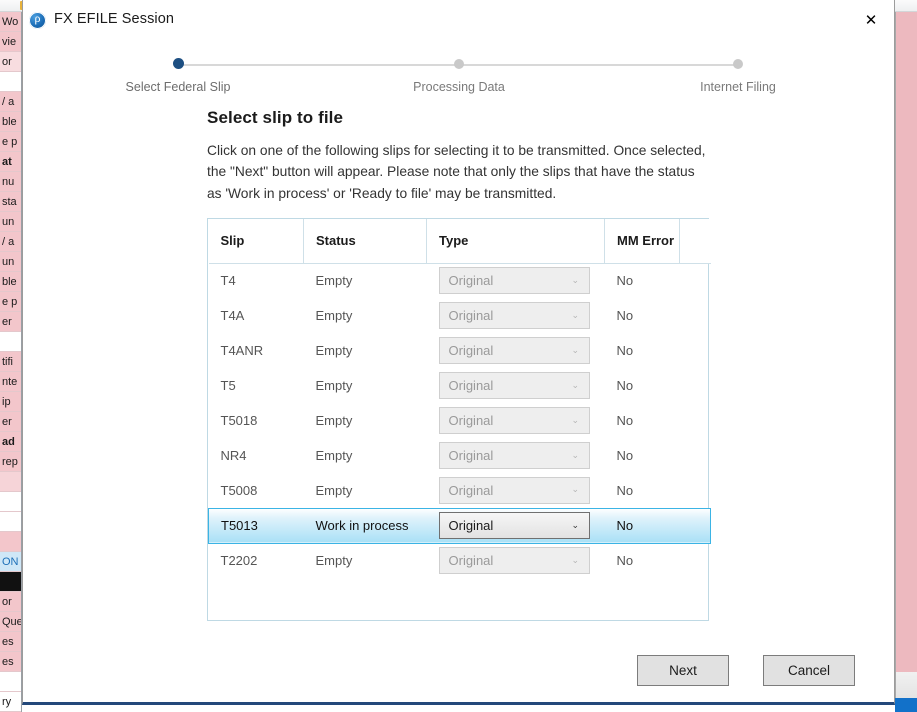 This screenshot has height=712, width=917. What do you see at coordinates (114, 19) in the screenshot?
I see `window-title: FX EFILE Session` at bounding box center [114, 19].